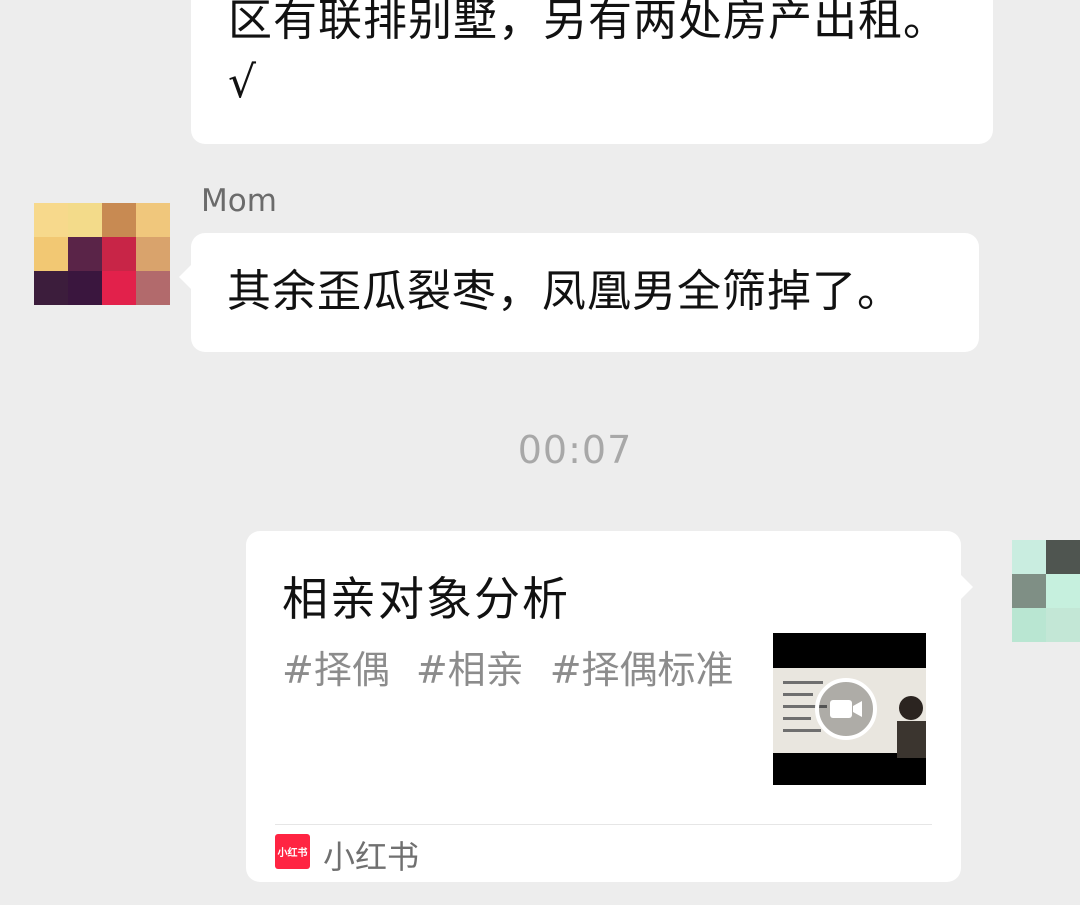 This screenshot has height=905, width=1080. What do you see at coordinates (588, 54) in the screenshot?
I see `message-text: 区有联排别墅，另有两处房产出租。√` at bounding box center [588, 54].